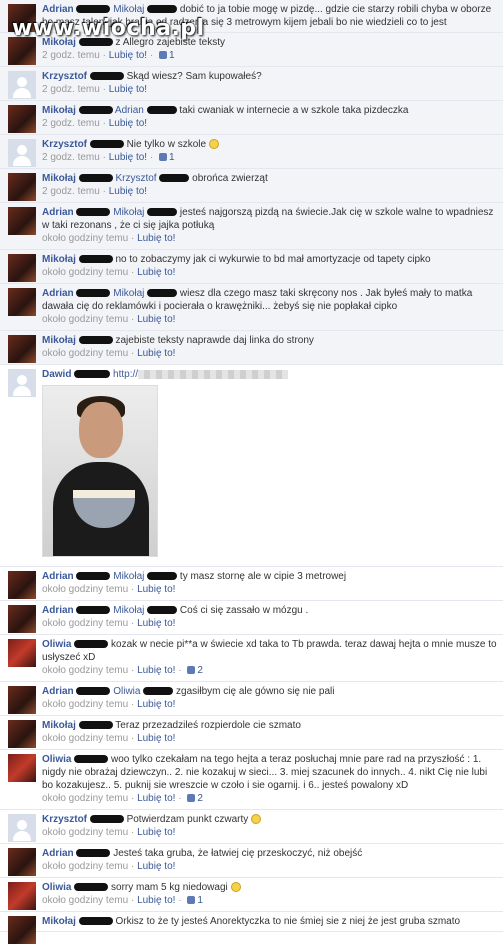 This screenshot has height=944, width=503. Describe the element at coordinates (129, 110) in the screenshot. I see `mention-link: Adrian` at that location.